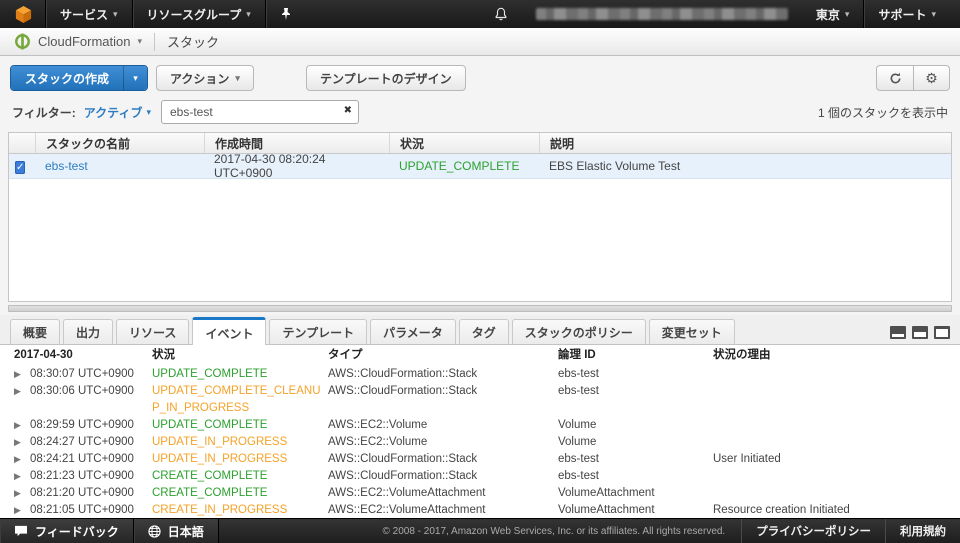  I want to click on top-navbar: サービス ▾ リソースグループ ▾ 東京 ▾ サポート ▾, so click(480, 14).